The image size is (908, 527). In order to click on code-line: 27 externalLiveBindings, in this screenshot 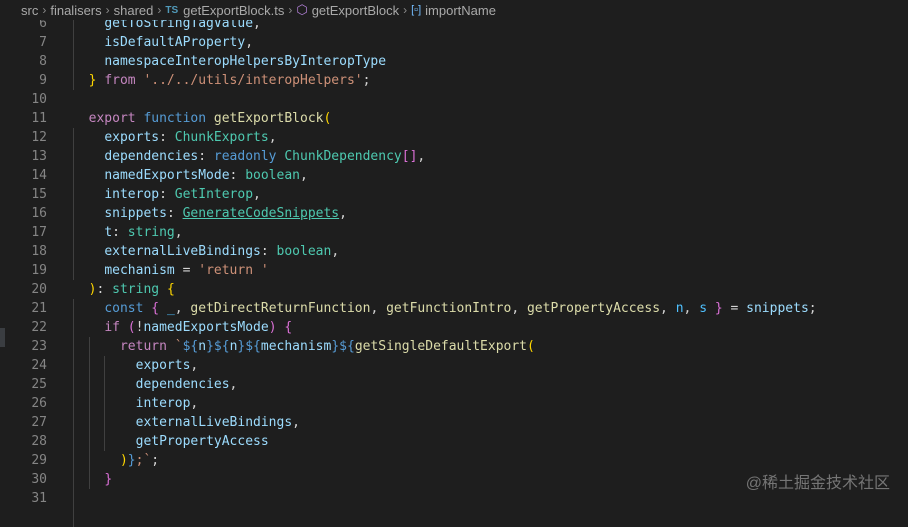, I will do `click(454, 422)`.